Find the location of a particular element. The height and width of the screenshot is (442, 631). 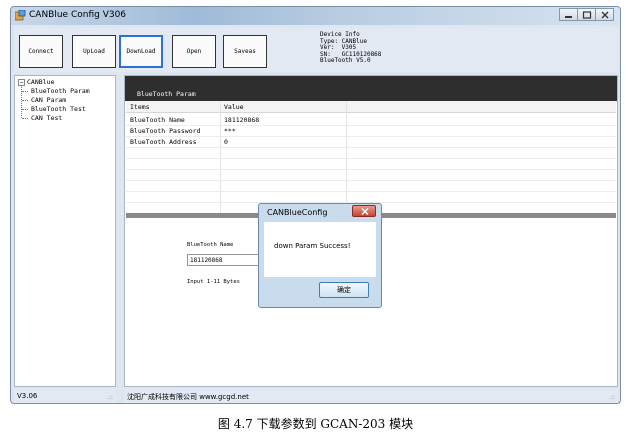

tree-item-bluetooth-test: BlueTooth Test is located at coordinates (54, 109).